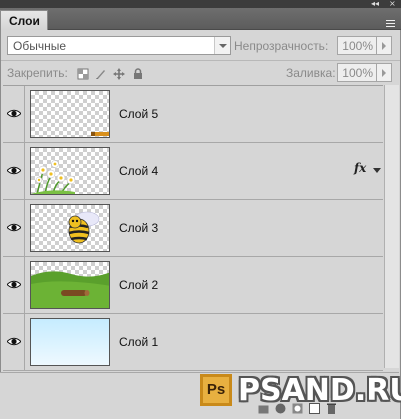  What do you see at coordinates (389, 24) in the screenshot?
I see `panel-menu-icon` at bounding box center [389, 24].